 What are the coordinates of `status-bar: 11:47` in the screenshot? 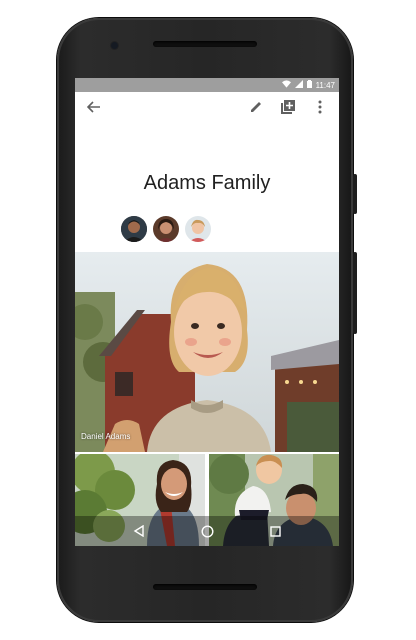 It's located at (207, 85).